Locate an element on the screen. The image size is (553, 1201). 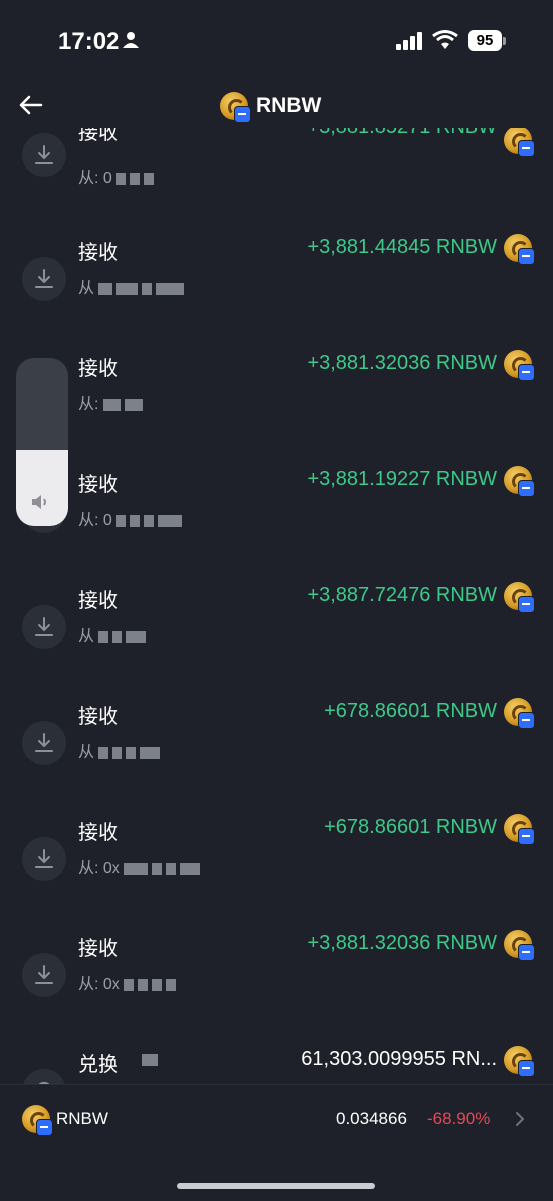
transaction-amount: +3,887.72476 RNBW is located at coordinates (402, 595).